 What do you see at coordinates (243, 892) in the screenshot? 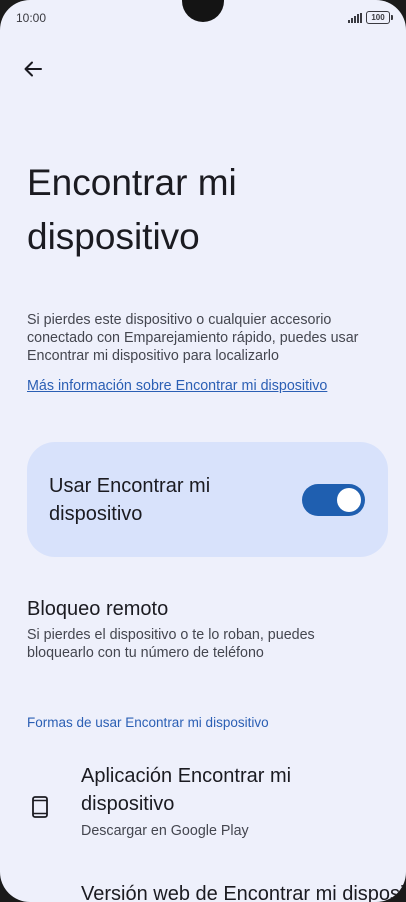
I see `web-item-title: Versión web de Encontrar mi dispositivo` at bounding box center [243, 892].